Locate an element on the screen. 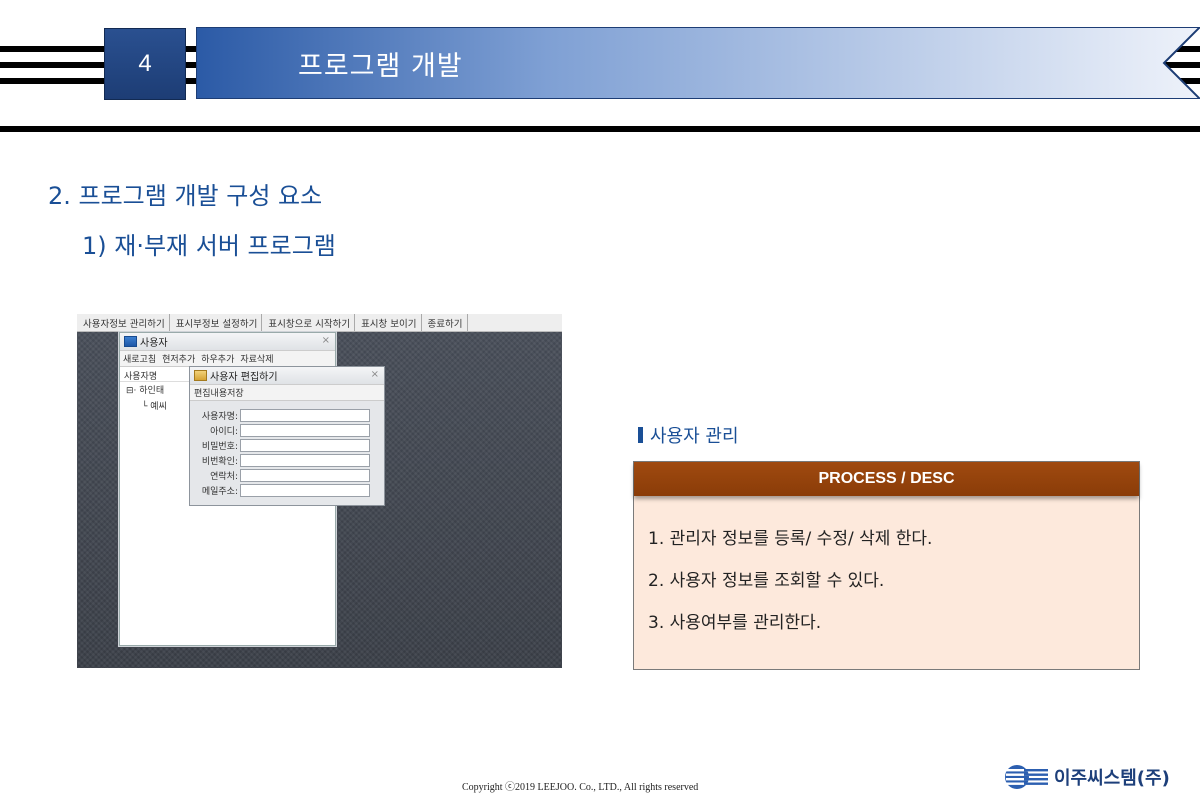  id-input is located at coordinates (305, 430).